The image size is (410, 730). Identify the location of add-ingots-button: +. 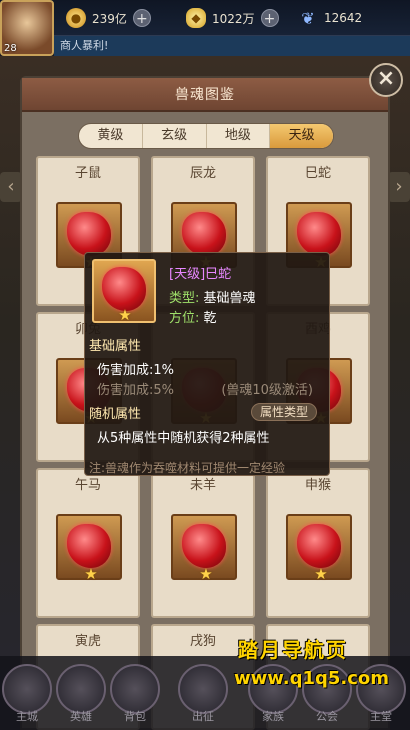
(269, 18).